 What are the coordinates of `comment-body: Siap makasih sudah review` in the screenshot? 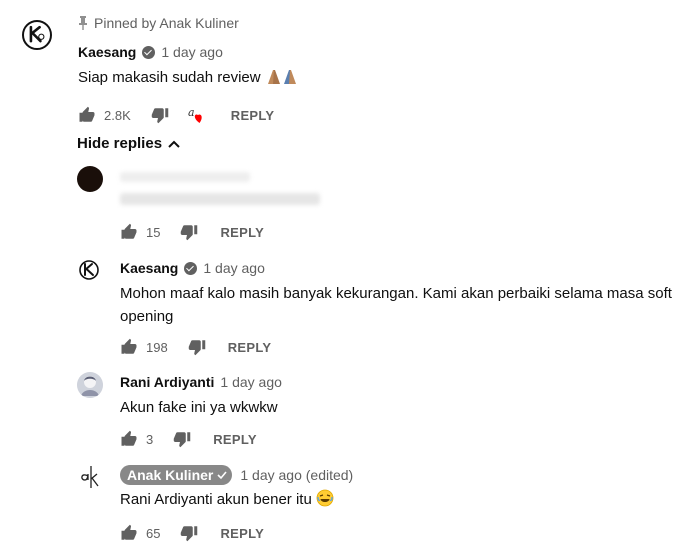 It's located at (188, 77).